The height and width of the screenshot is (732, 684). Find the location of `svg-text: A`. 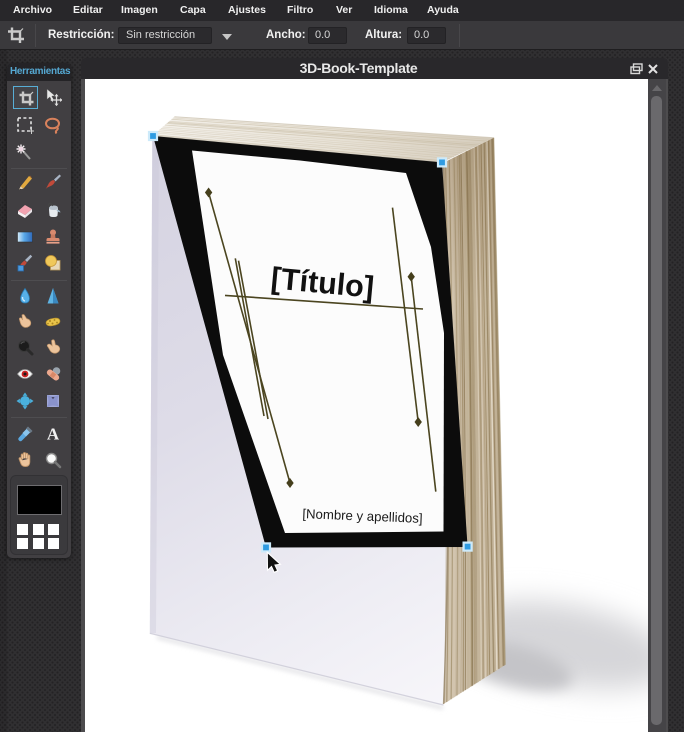

svg-text: A is located at coordinates (52, 434).